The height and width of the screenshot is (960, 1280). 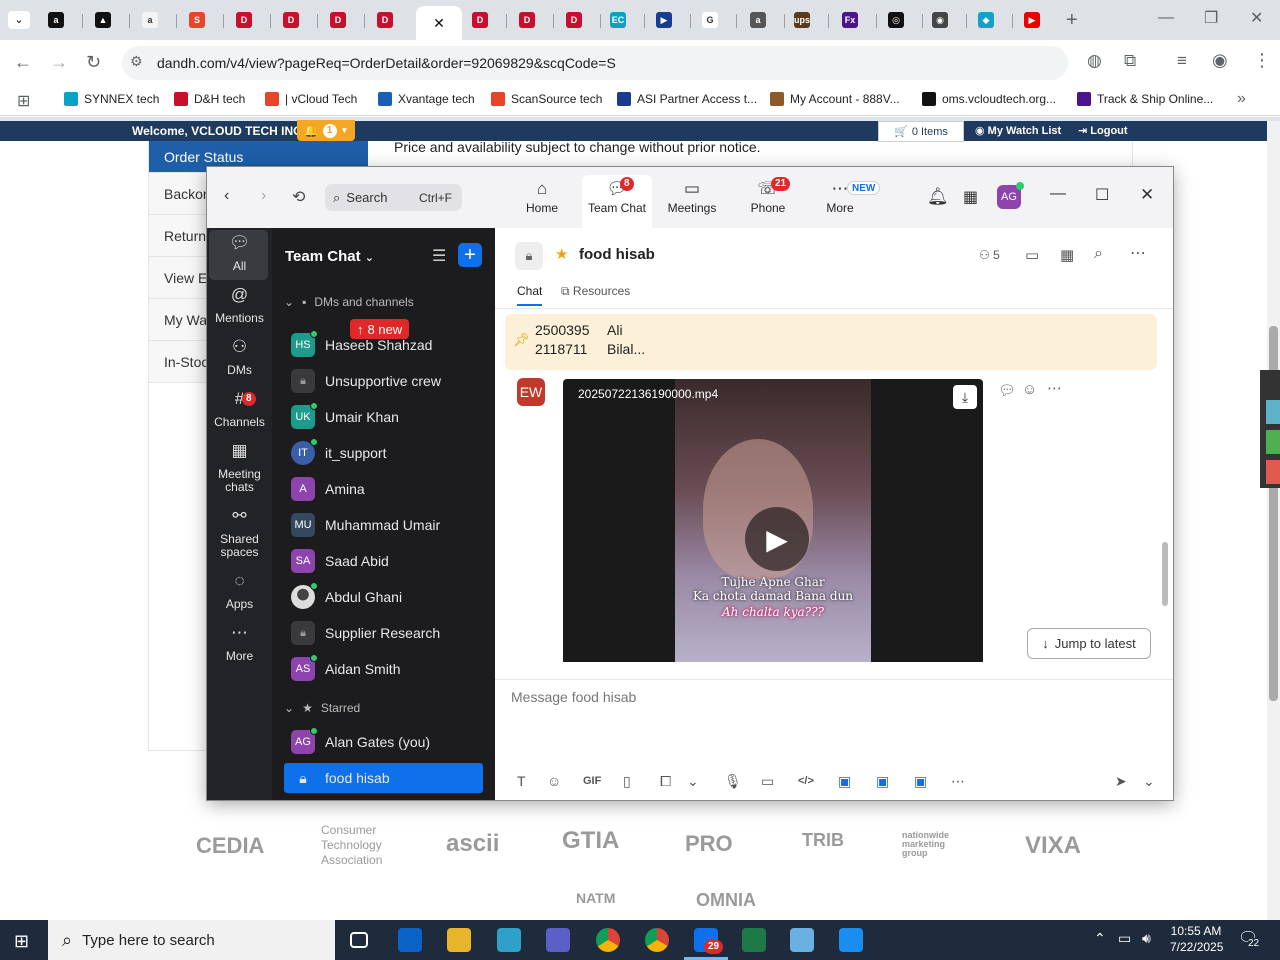 What do you see at coordinates (390, 742) in the screenshot?
I see `chat-list-item: AG Alan Gates (you)` at bounding box center [390, 742].